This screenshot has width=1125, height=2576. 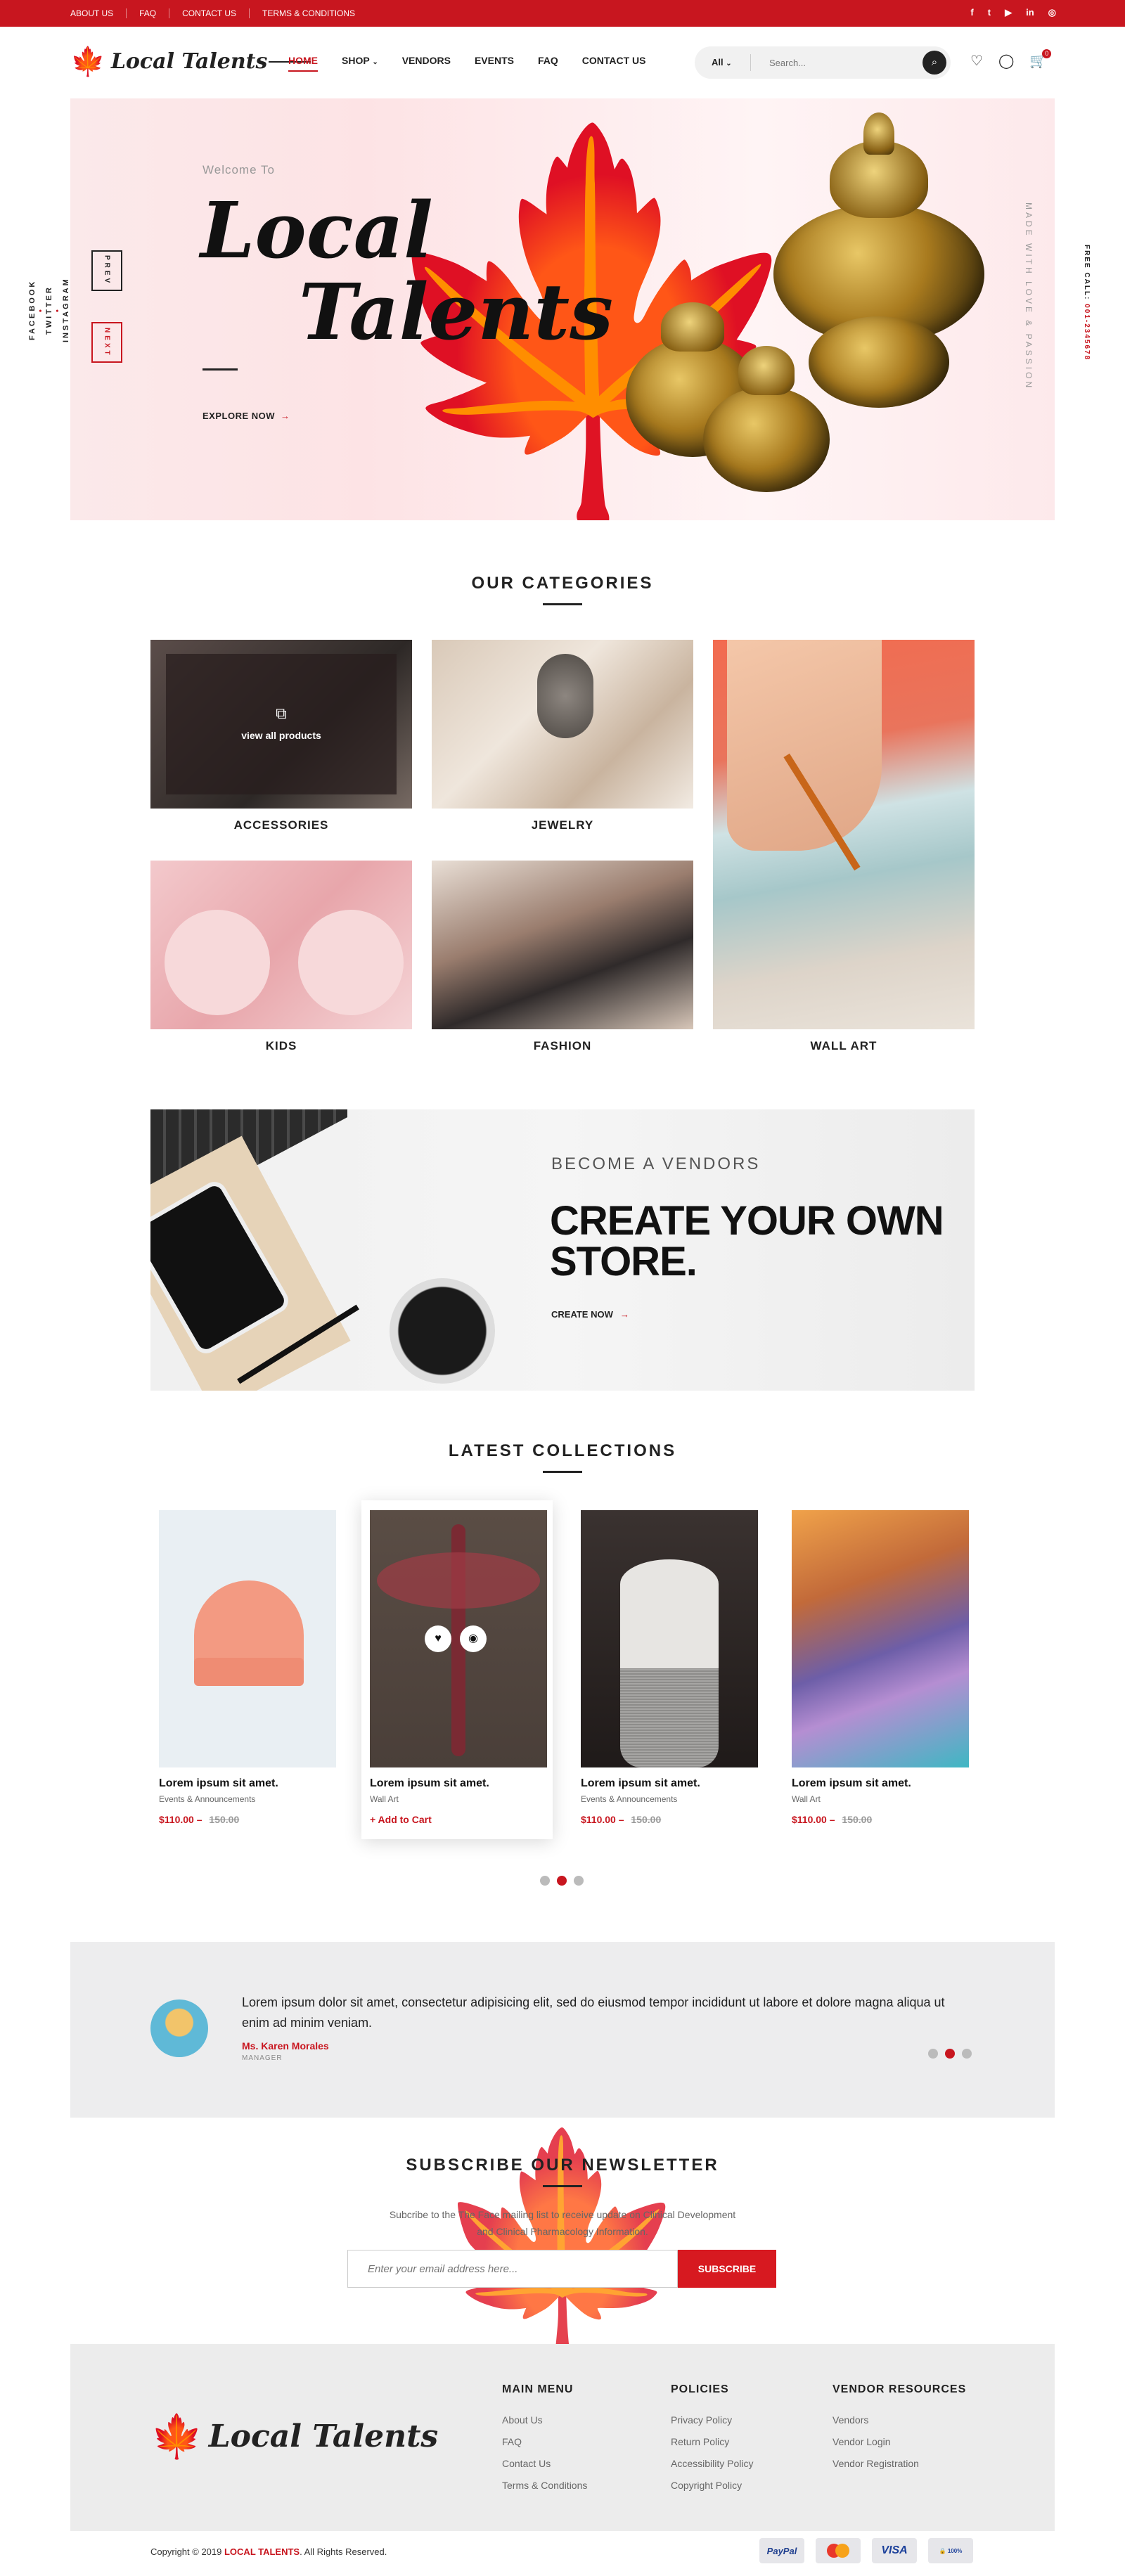 I want to click on product-price-old: 150.00, so click(x=858, y=1819).